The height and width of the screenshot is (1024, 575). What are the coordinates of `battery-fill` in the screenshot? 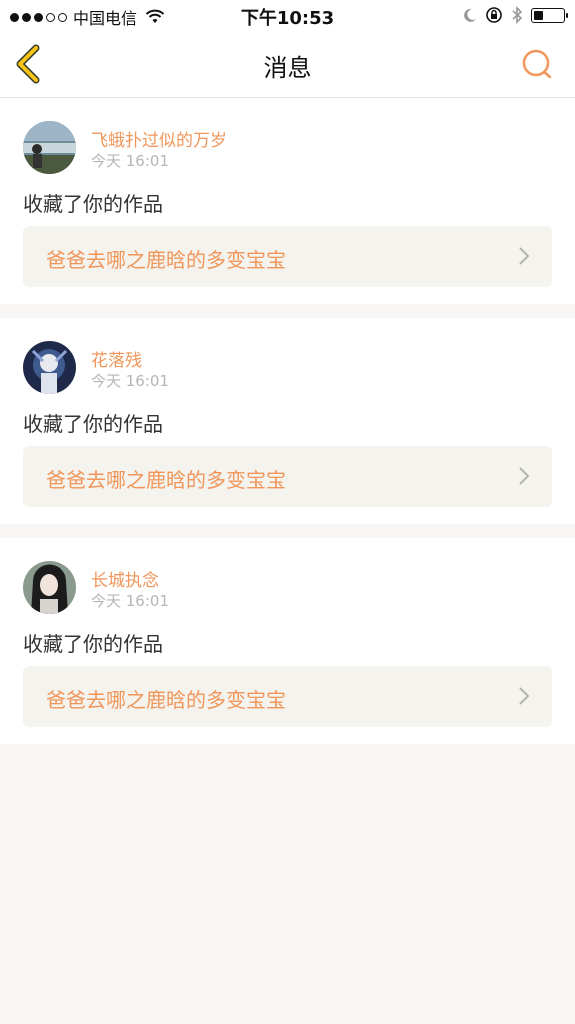 It's located at (538, 15).